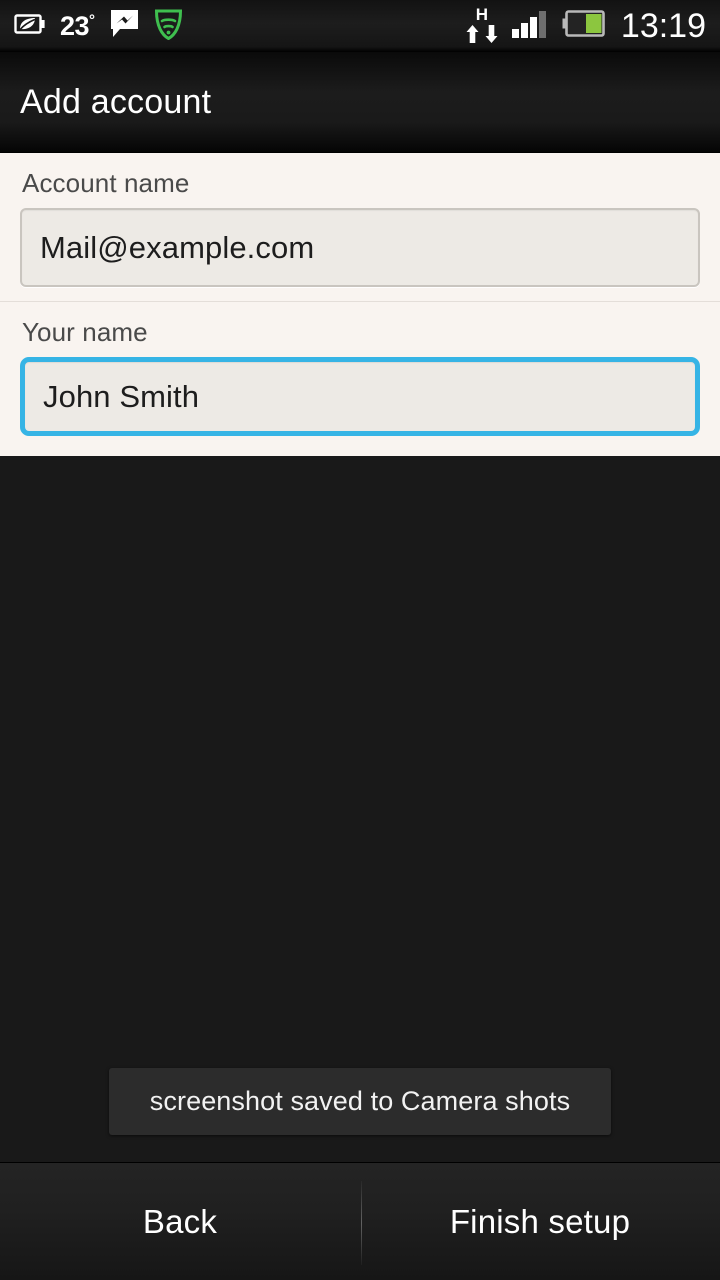 The height and width of the screenshot is (1280, 720). I want to click on your-name-label: Your name, so click(85, 332).